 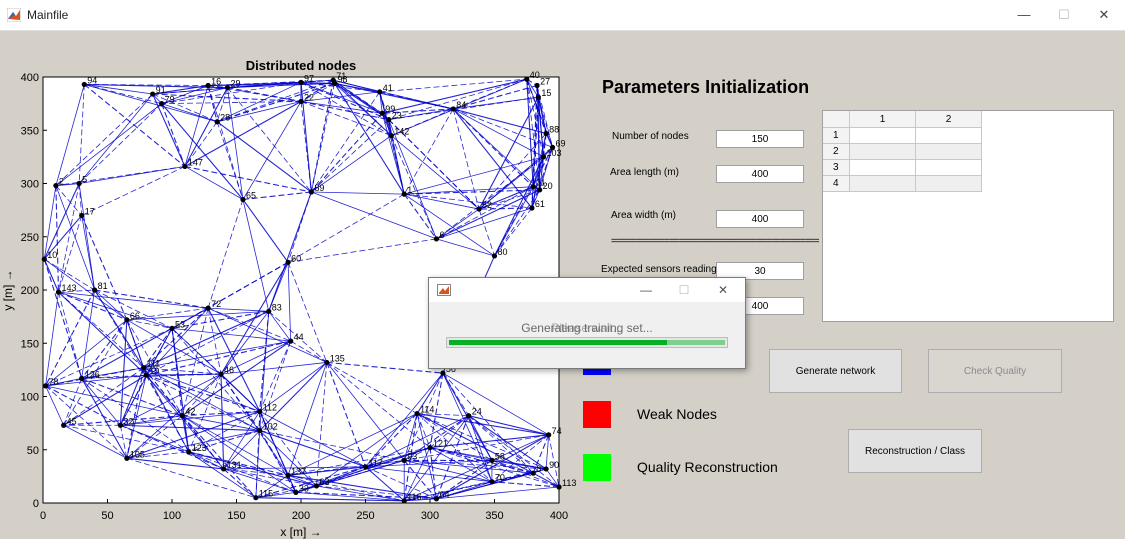 What do you see at coordinates (760, 219) in the screenshot?
I see `area-width-input: 400` at bounding box center [760, 219].